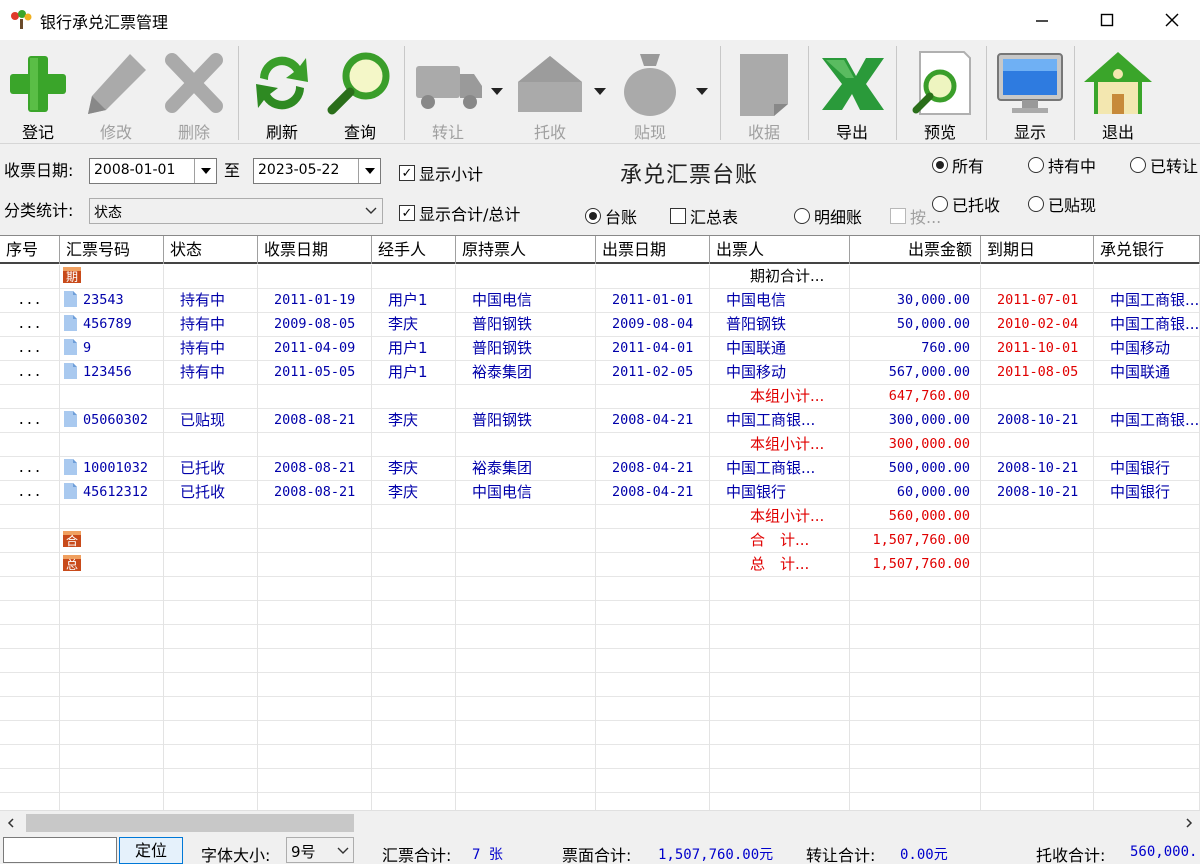 The image size is (1200, 864). What do you see at coordinates (39, 210) in the screenshot?
I see `category-label: 分类统计:` at bounding box center [39, 210].